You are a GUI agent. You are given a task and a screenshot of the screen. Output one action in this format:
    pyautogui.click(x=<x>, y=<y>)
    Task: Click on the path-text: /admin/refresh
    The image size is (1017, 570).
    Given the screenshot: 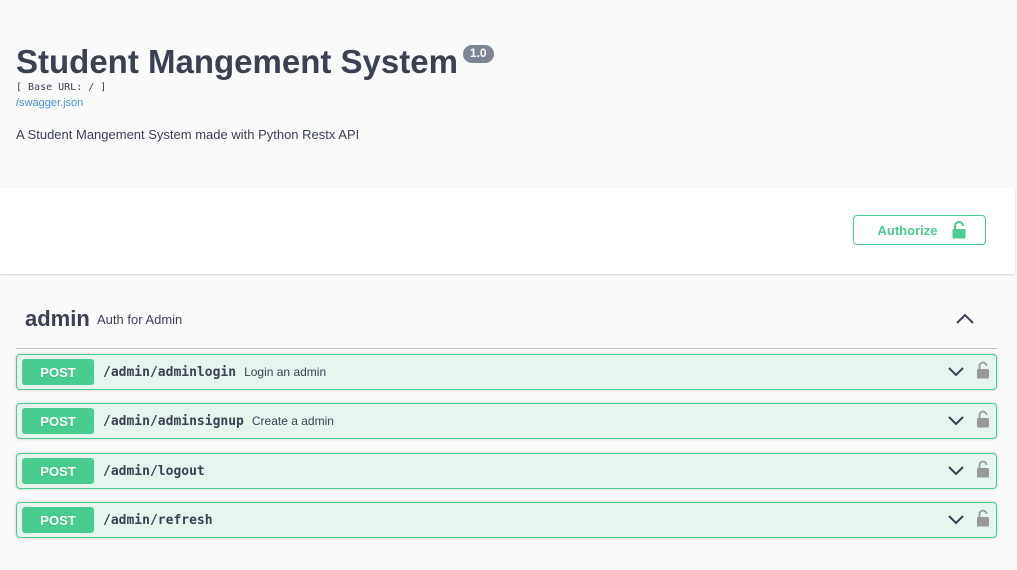 What is the action you would take?
    pyautogui.click(x=158, y=520)
    